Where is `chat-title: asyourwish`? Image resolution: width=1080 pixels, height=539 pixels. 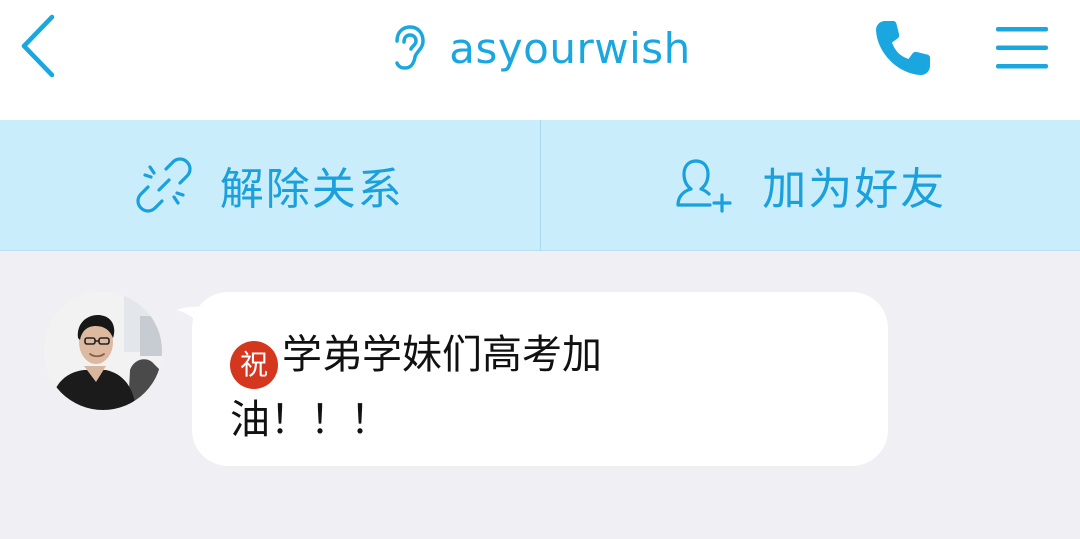
chat-title: asyourwish is located at coordinates (570, 48).